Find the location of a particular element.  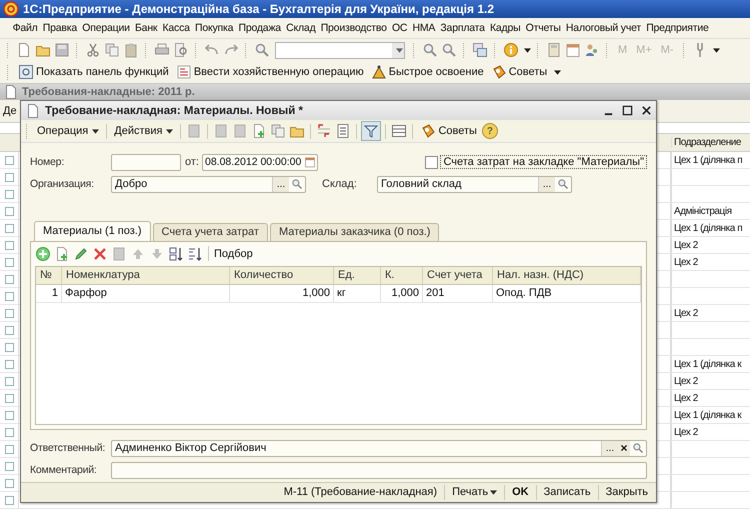

calculator-icon is located at coordinates (554, 50).